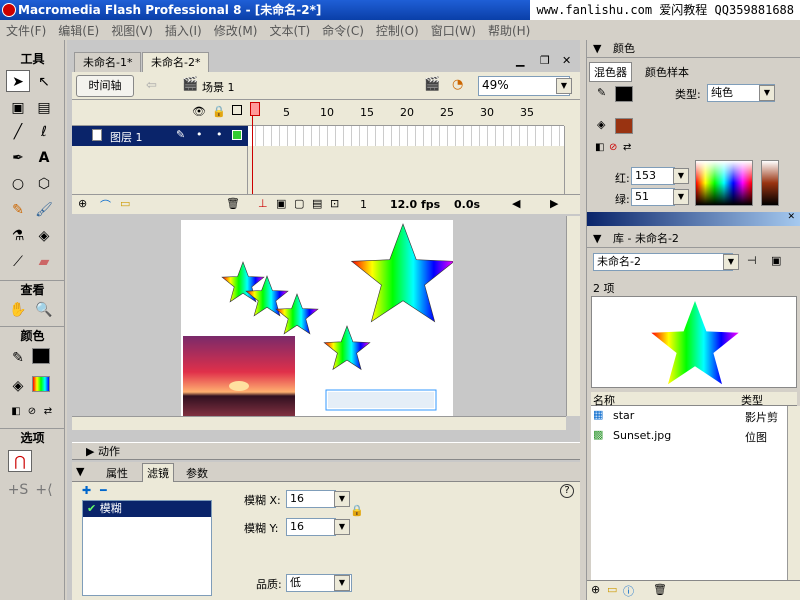 The height and width of the screenshot is (600, 800). What do you see at coordinates (18, 183) in the screenshot?
I see `oval-tool-icon: ○` at bounding box center [18, 183].